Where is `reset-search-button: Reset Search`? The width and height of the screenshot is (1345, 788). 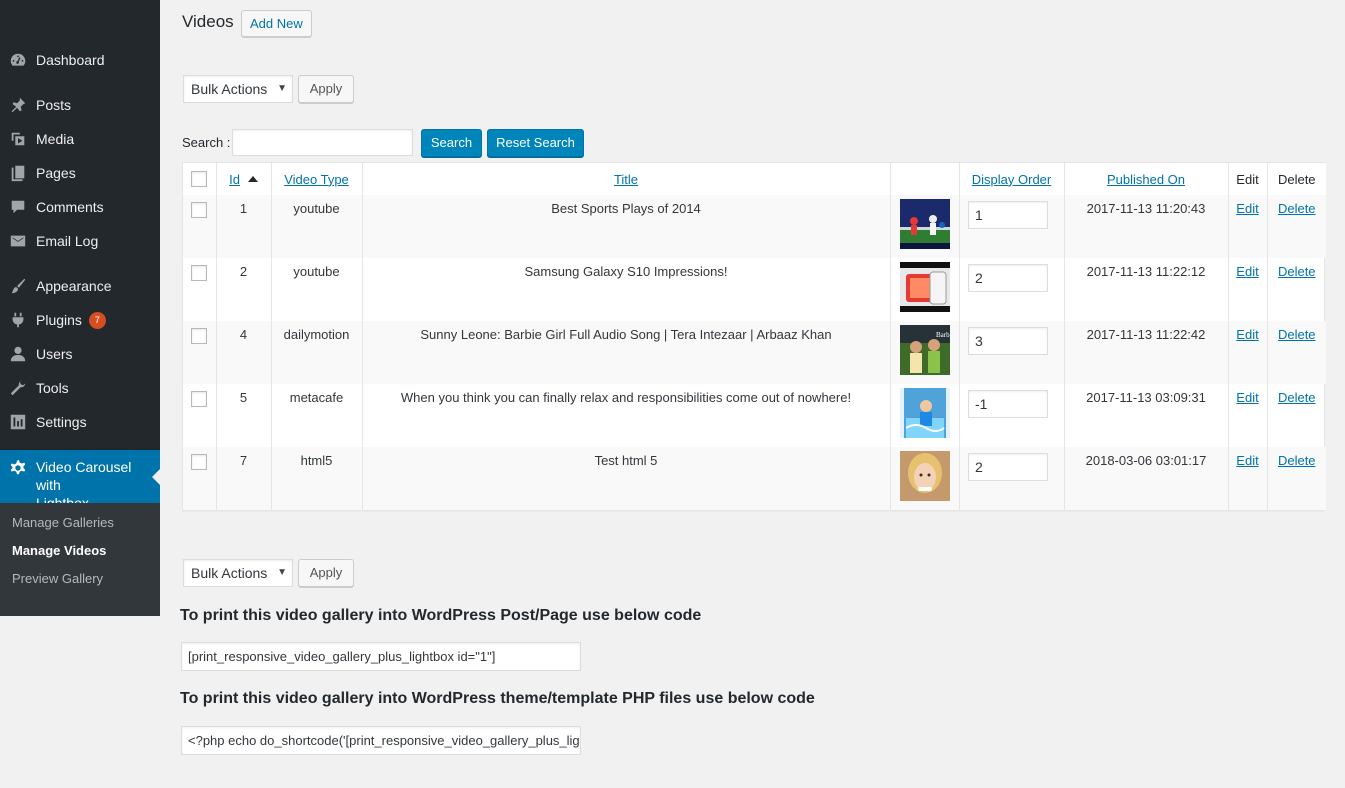 reset-search-button: Reset Search is located at coordinates (535, 143).